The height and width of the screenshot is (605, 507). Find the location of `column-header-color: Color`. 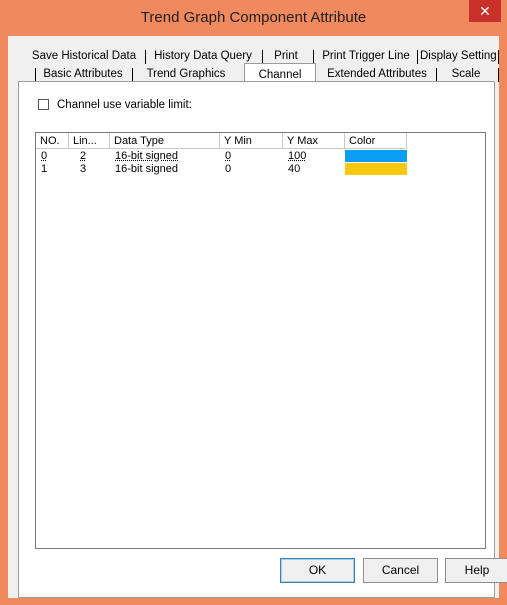

column-header-color: Color is located at coordinates (376, 141).